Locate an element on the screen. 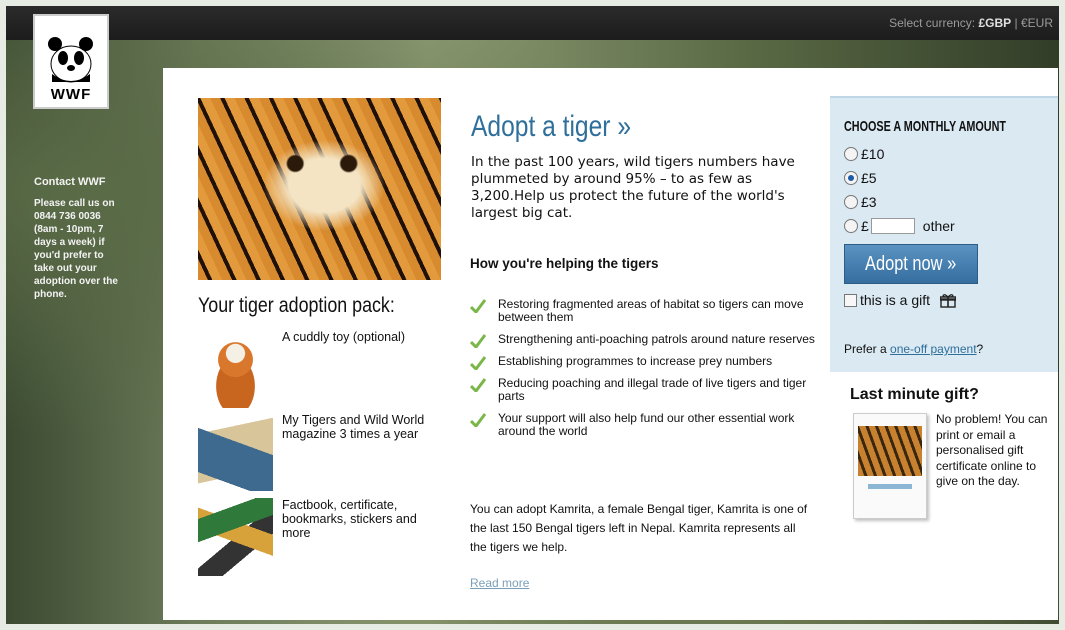 This screenshot has width=1065, height=630. factbook-icon is located at coordinates (235, 537).